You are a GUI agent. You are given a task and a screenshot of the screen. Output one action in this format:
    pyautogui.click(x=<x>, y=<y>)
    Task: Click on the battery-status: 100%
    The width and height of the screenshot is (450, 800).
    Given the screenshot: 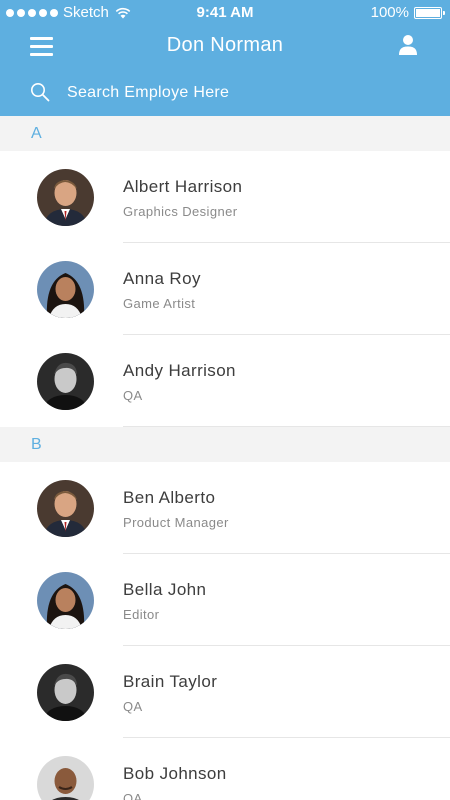 What is the action you would take?
    pyautogui.click(x=407, y=12)
    